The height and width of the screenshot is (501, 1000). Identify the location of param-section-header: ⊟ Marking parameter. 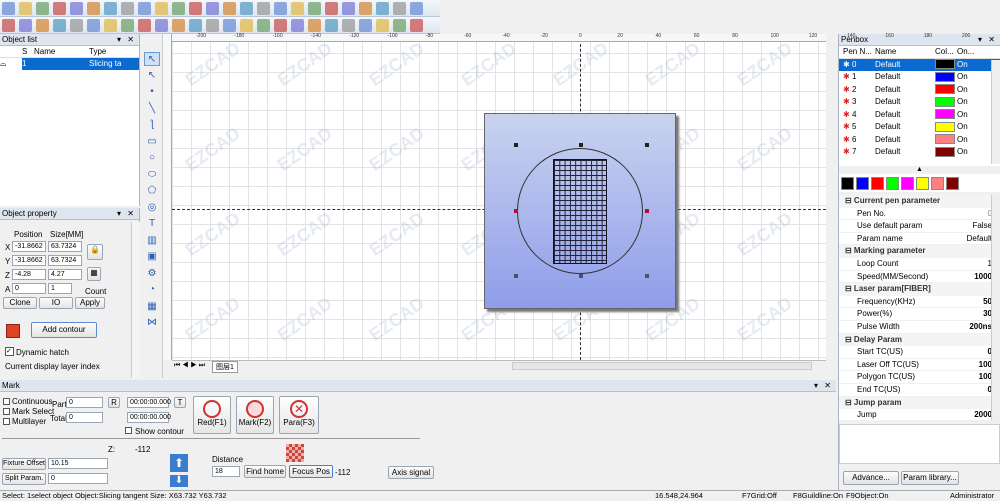
(919, 251).